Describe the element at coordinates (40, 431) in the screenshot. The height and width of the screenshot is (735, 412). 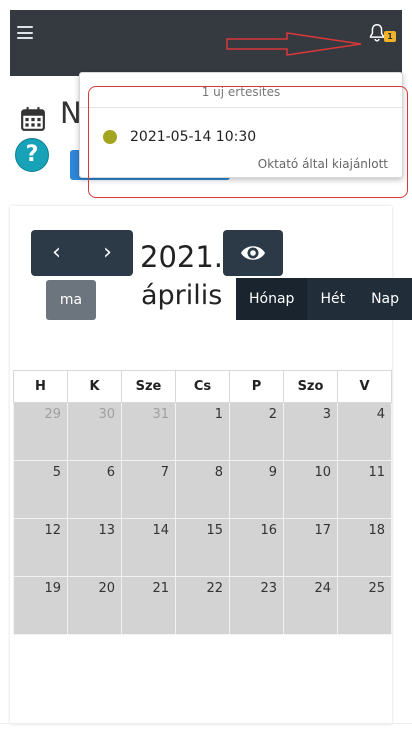
I see `day-cell: 29` at that location.